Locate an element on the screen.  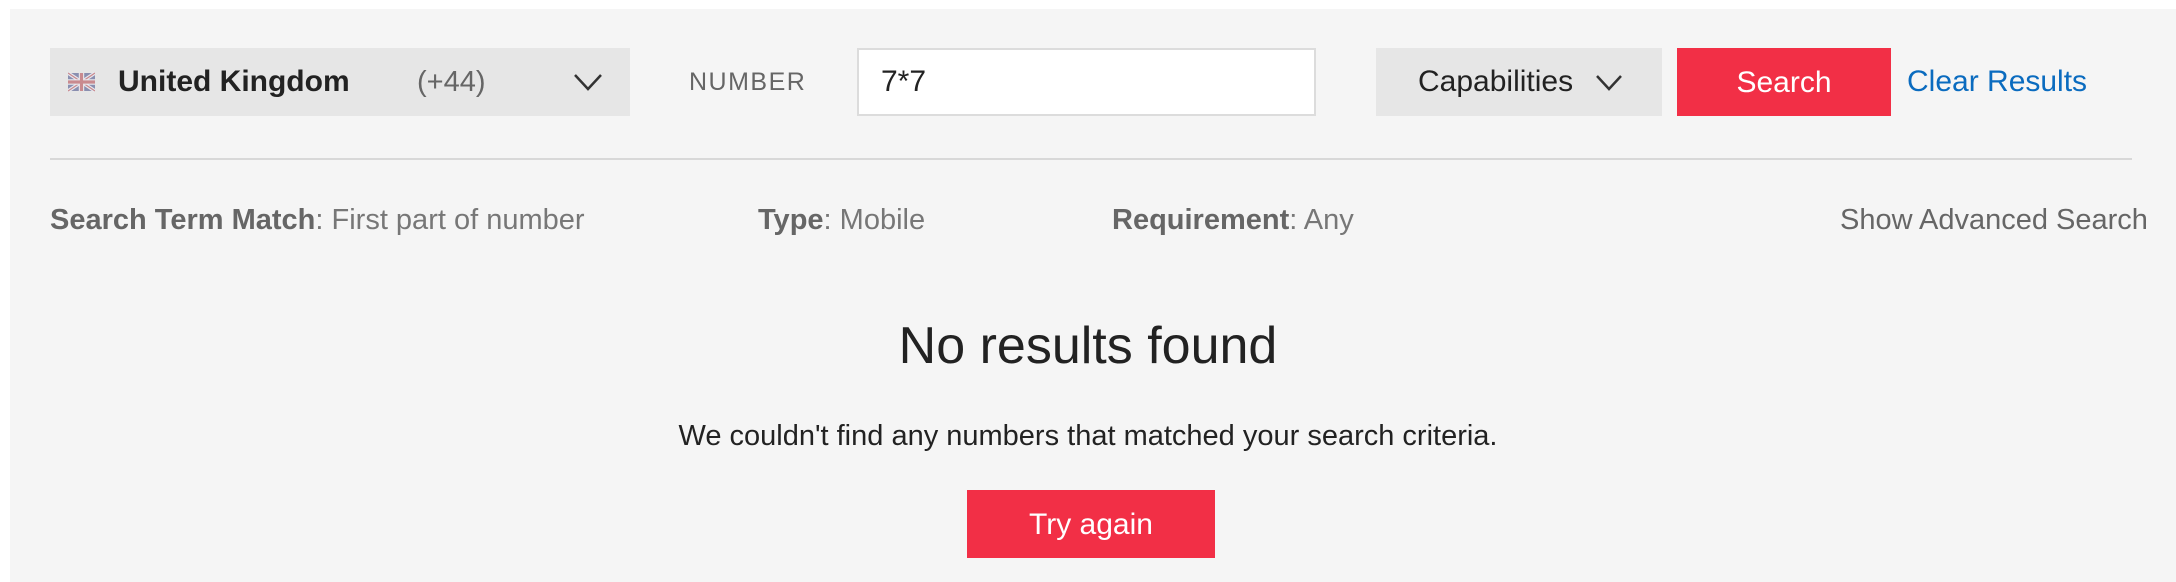
capabilities-label: Capabilities is located at coordinates (1496, 81).